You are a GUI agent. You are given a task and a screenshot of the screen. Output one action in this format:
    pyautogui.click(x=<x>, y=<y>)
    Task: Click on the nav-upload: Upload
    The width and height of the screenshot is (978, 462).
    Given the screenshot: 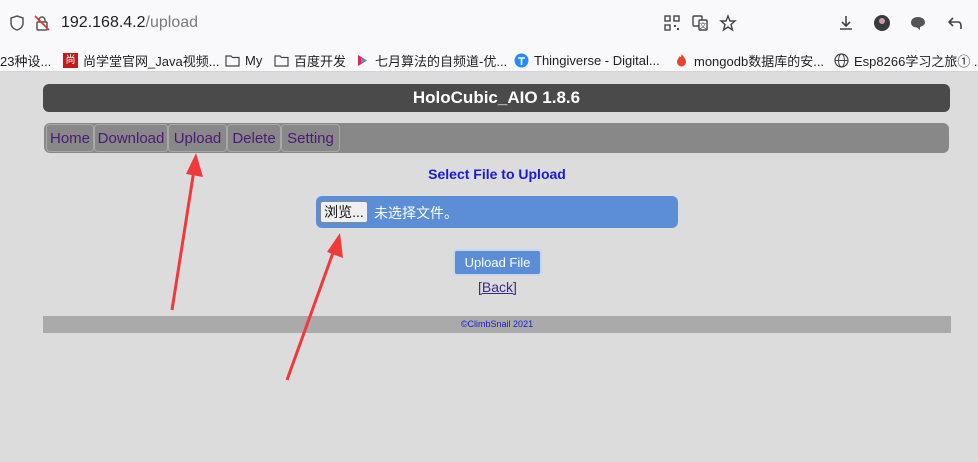 What is the action you would take?
    pyautogui.click(x=197, y=138)
    